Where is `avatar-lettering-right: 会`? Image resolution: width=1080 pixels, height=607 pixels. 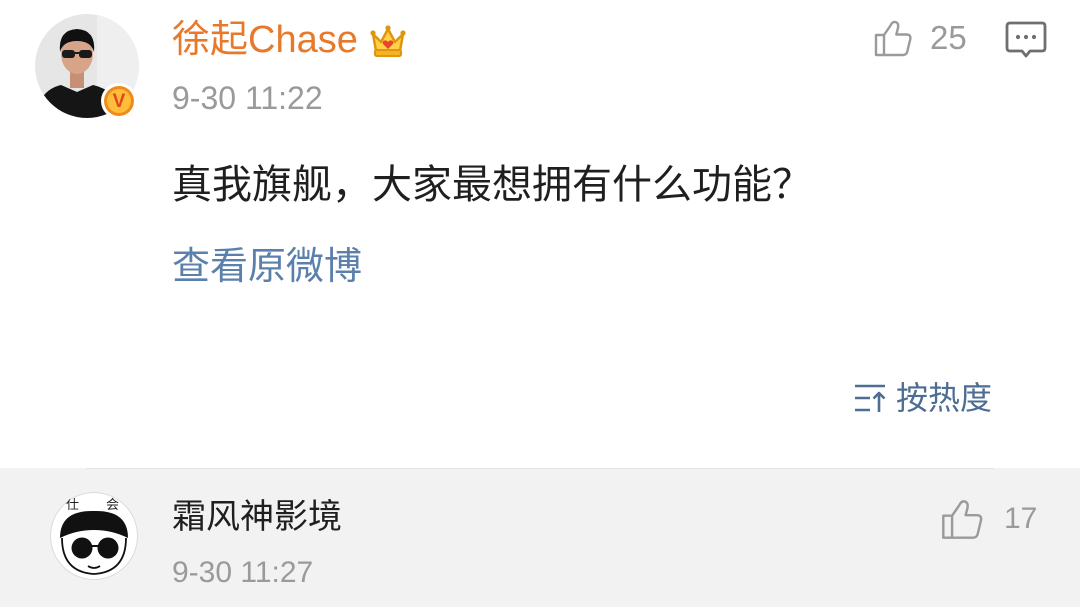
avatar-lettering-right: 会 is located at coordinates (112, 505).